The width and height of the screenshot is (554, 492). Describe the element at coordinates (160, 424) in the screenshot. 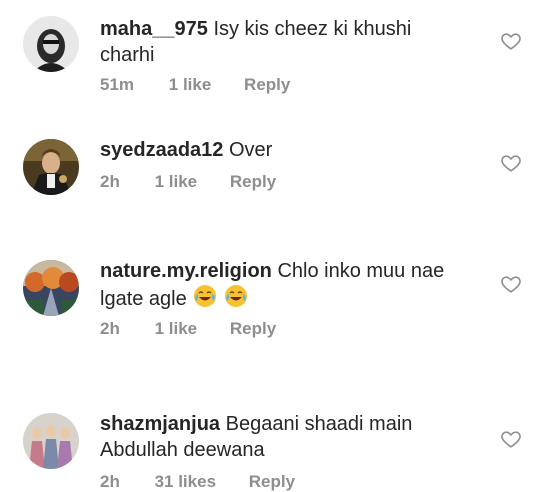

I see `username: shazmjanjua` at that location.